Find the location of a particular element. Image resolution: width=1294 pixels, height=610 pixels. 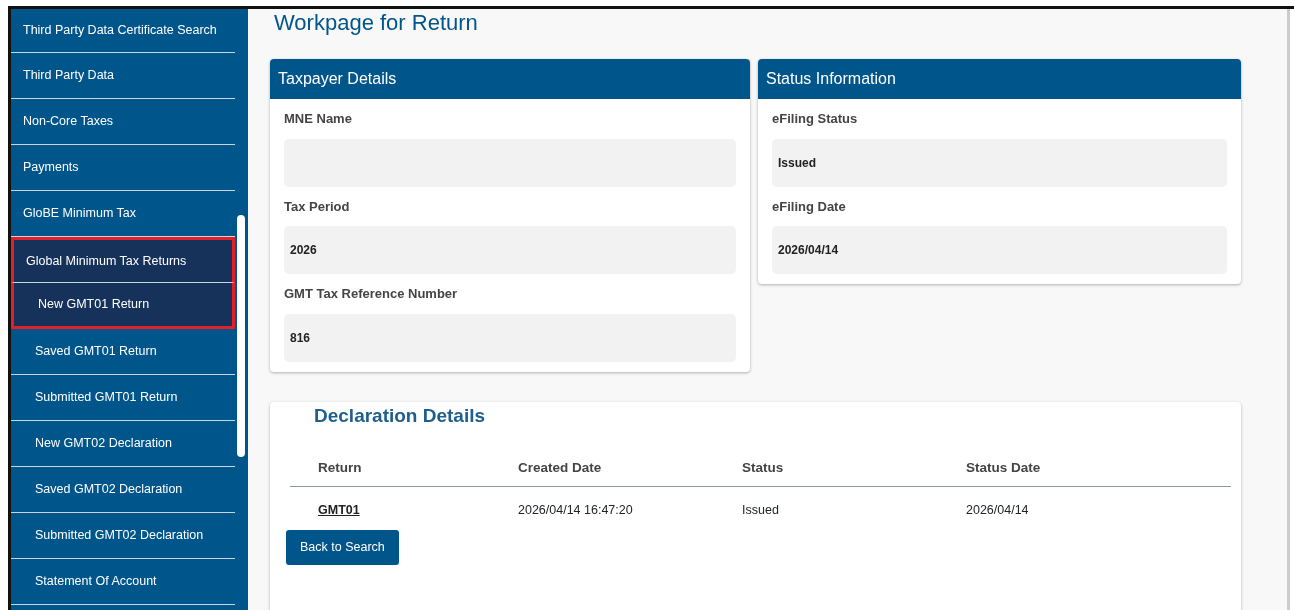

field-label: eFiling Status is located at coordinates (815, 119).